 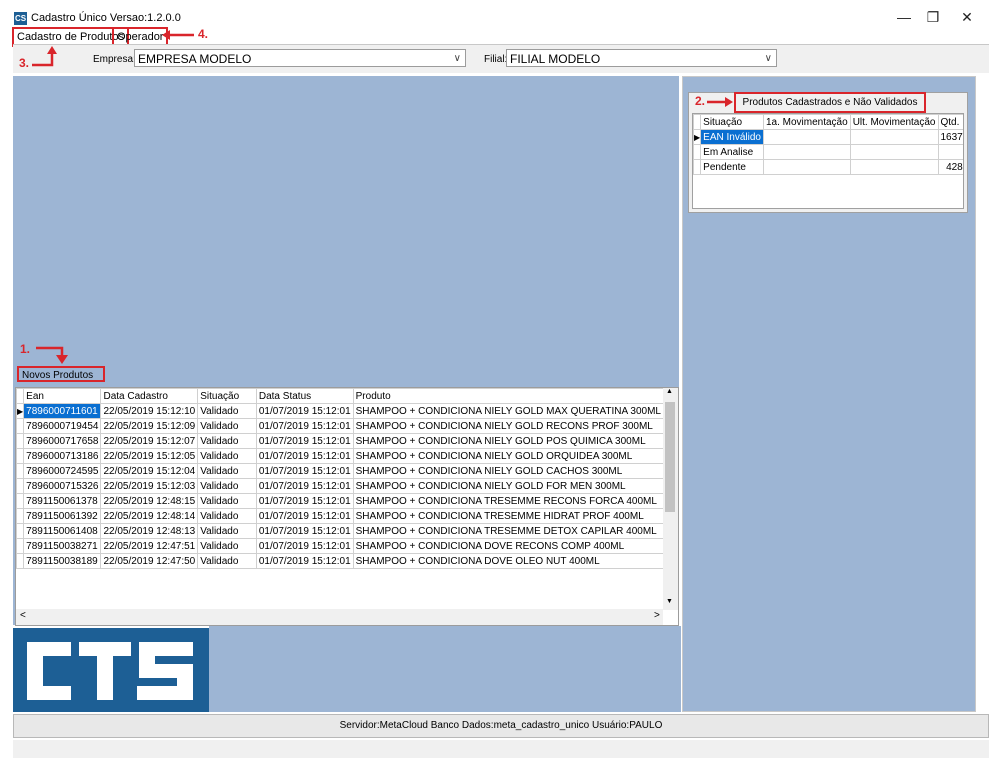 I want to click on column-header-produto: Produto, so click(x=508, y=396).